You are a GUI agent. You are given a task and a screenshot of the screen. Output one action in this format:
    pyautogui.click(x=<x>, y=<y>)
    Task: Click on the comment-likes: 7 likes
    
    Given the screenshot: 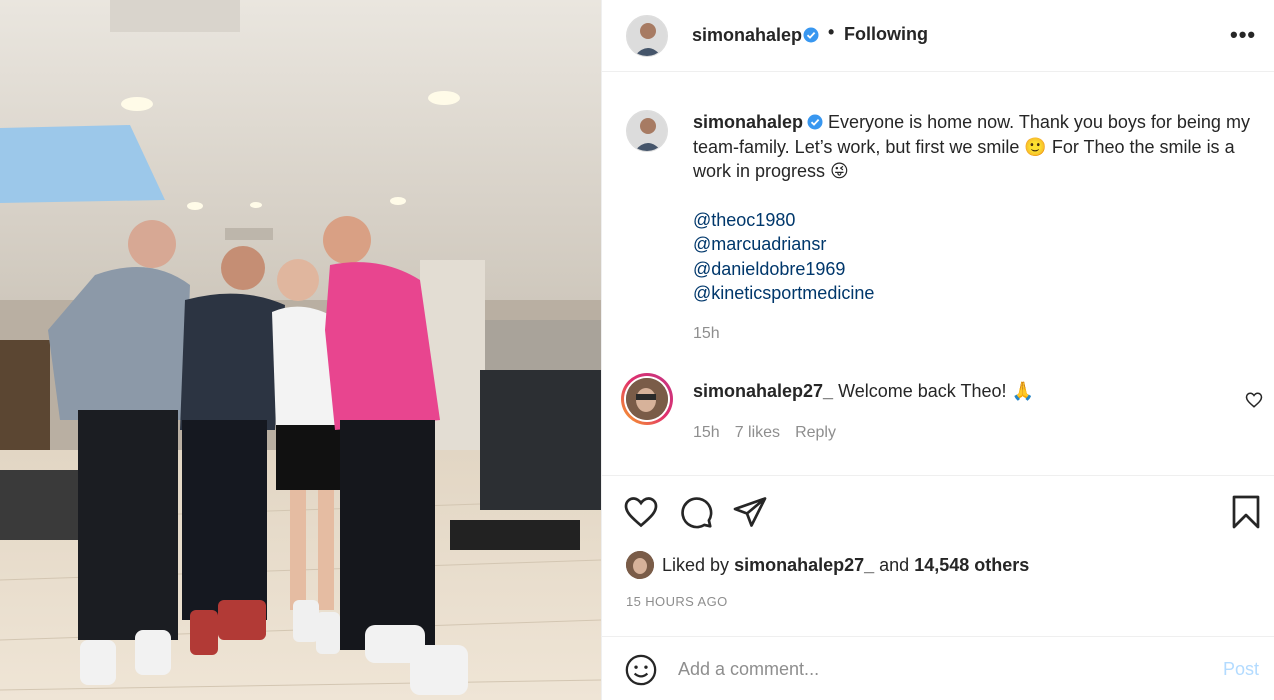 What is the action you would take?
    pyautogui.click(x=757, y=433)
    